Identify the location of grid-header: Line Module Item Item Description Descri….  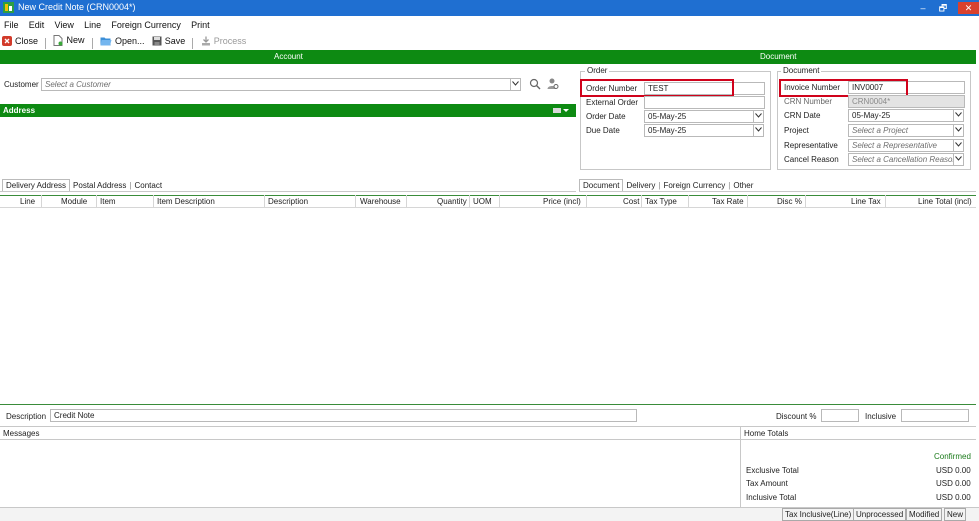
(488, 201).